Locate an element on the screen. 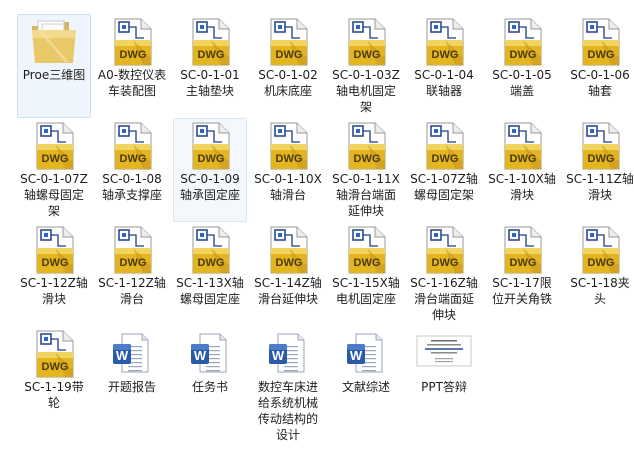 This screenshot has width=634, height=454. file-label: 数控车床进给系统机械传动结构的设计 is located at coordinates (287, 411).